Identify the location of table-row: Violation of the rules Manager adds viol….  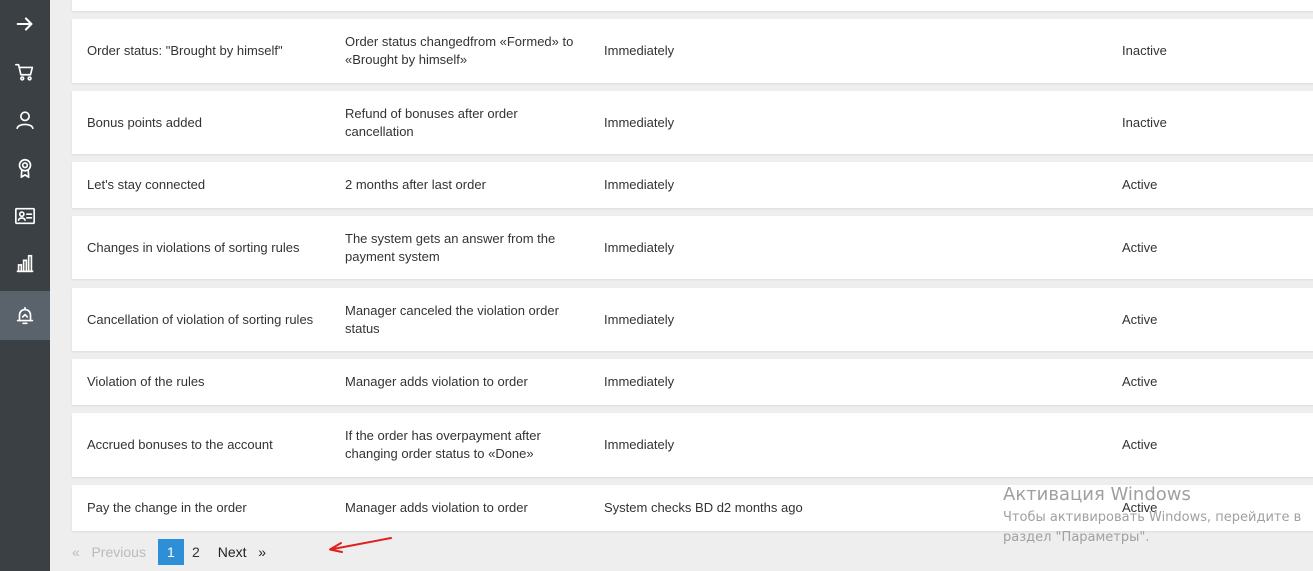
(692, 382).